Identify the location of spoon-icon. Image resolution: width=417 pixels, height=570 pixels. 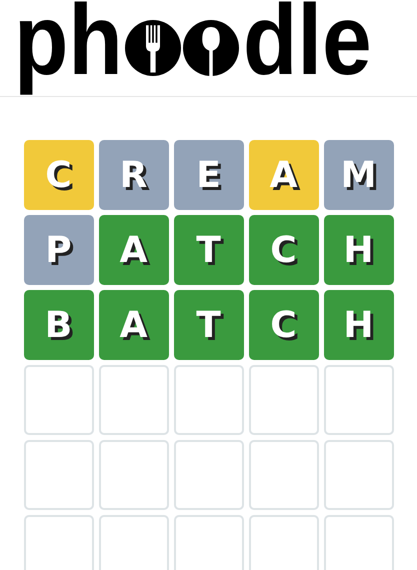
(211, 48).